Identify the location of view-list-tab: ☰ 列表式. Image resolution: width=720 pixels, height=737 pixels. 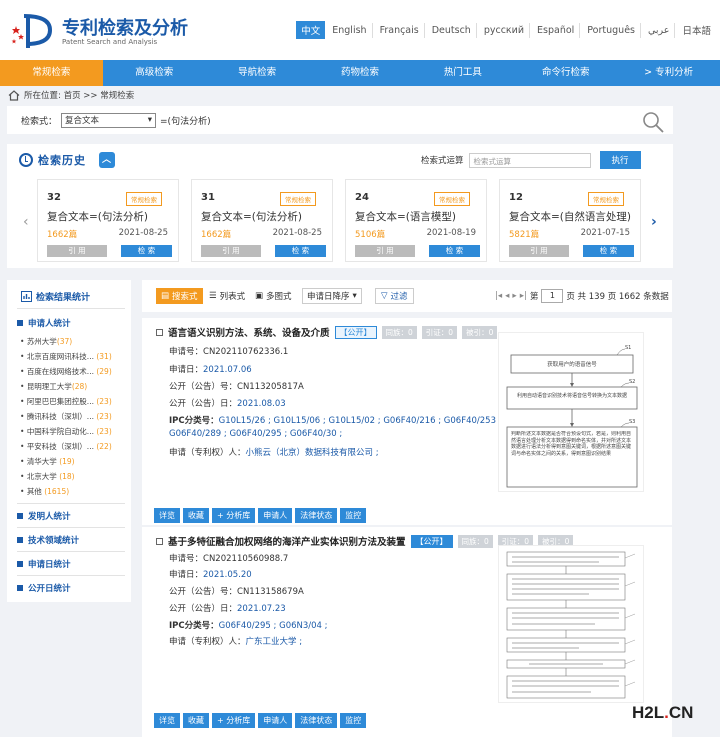
(227, 296).